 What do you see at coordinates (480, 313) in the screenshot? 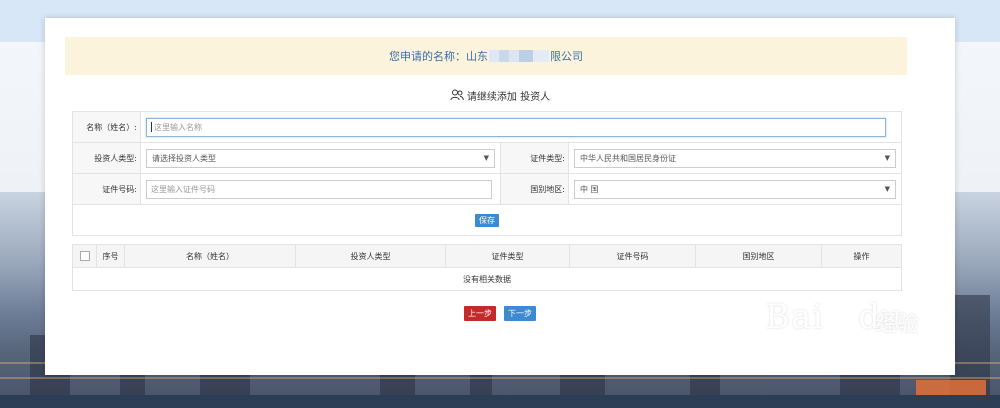
I see `previous-step-button: 上一步` at bounding box center [480, 313].